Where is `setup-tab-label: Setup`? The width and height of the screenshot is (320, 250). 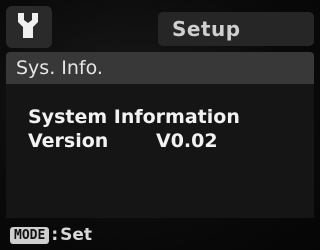
setup-tab-label: Setup is located at coordinates (206, 29).